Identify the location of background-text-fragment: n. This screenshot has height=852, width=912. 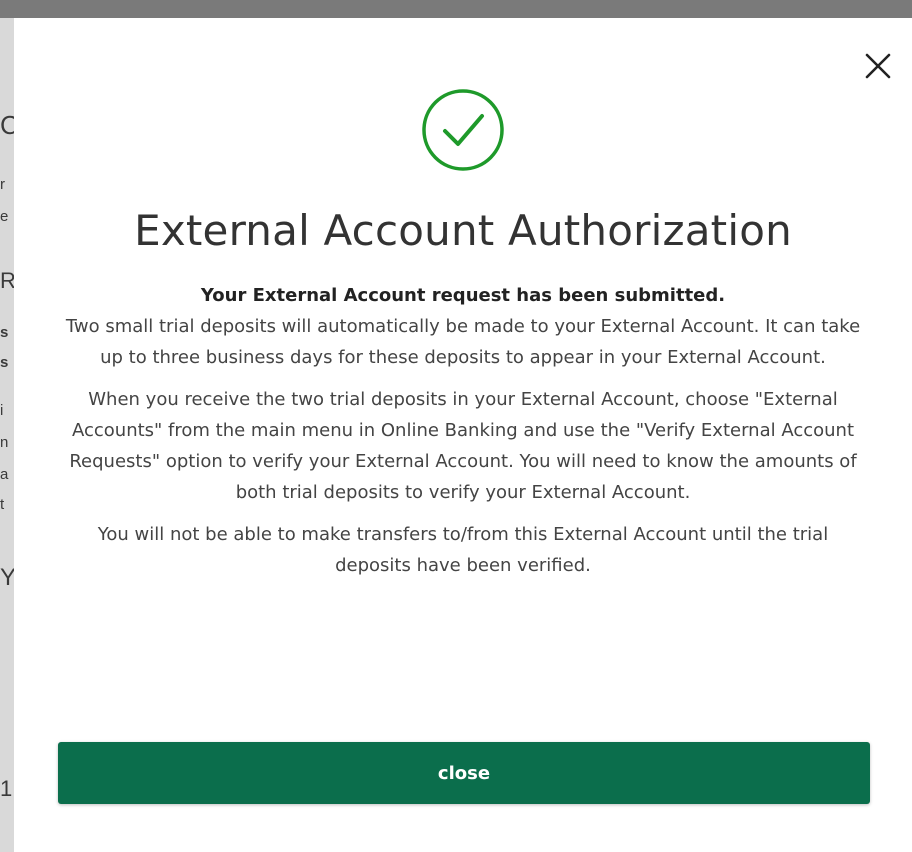
(4, 442).